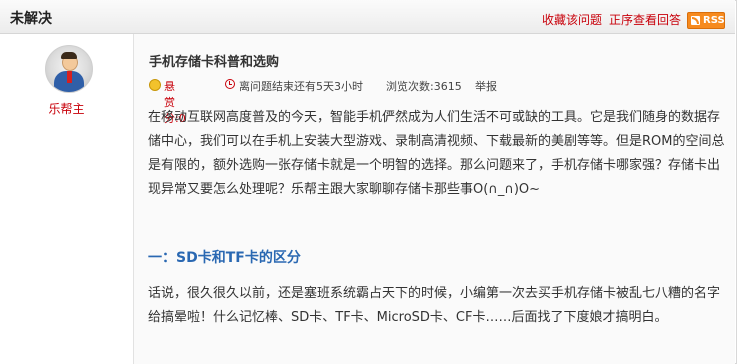 This screenshot has width=737, height=364. Describe the element at coordinates (69, 69) in the screenshot. I see `user-avatar-icon` at that location.